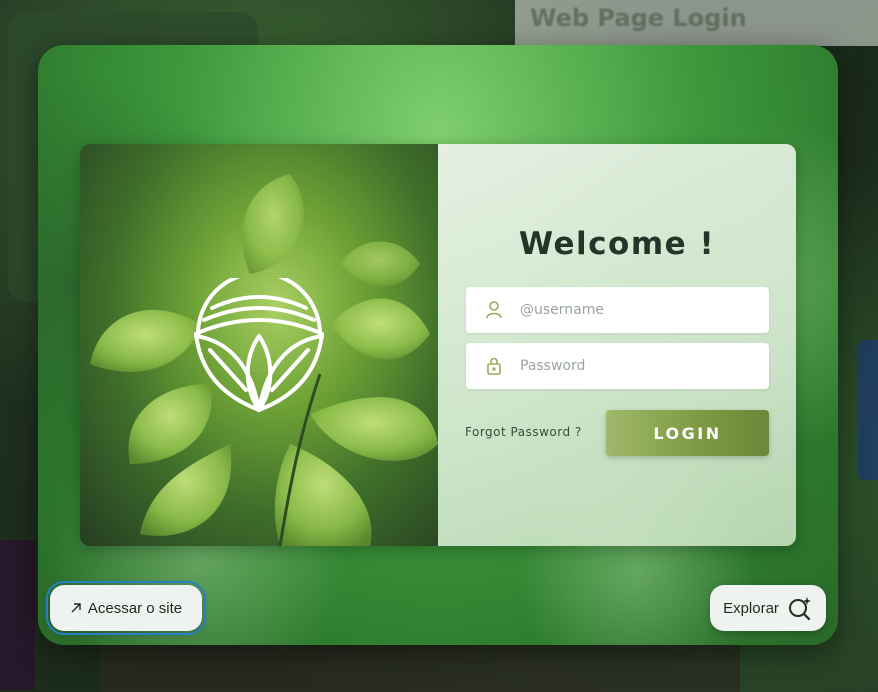 The width and height of the screenshot is (878, 692). I want to click on explore-label: Explorar, so click(751, 608).